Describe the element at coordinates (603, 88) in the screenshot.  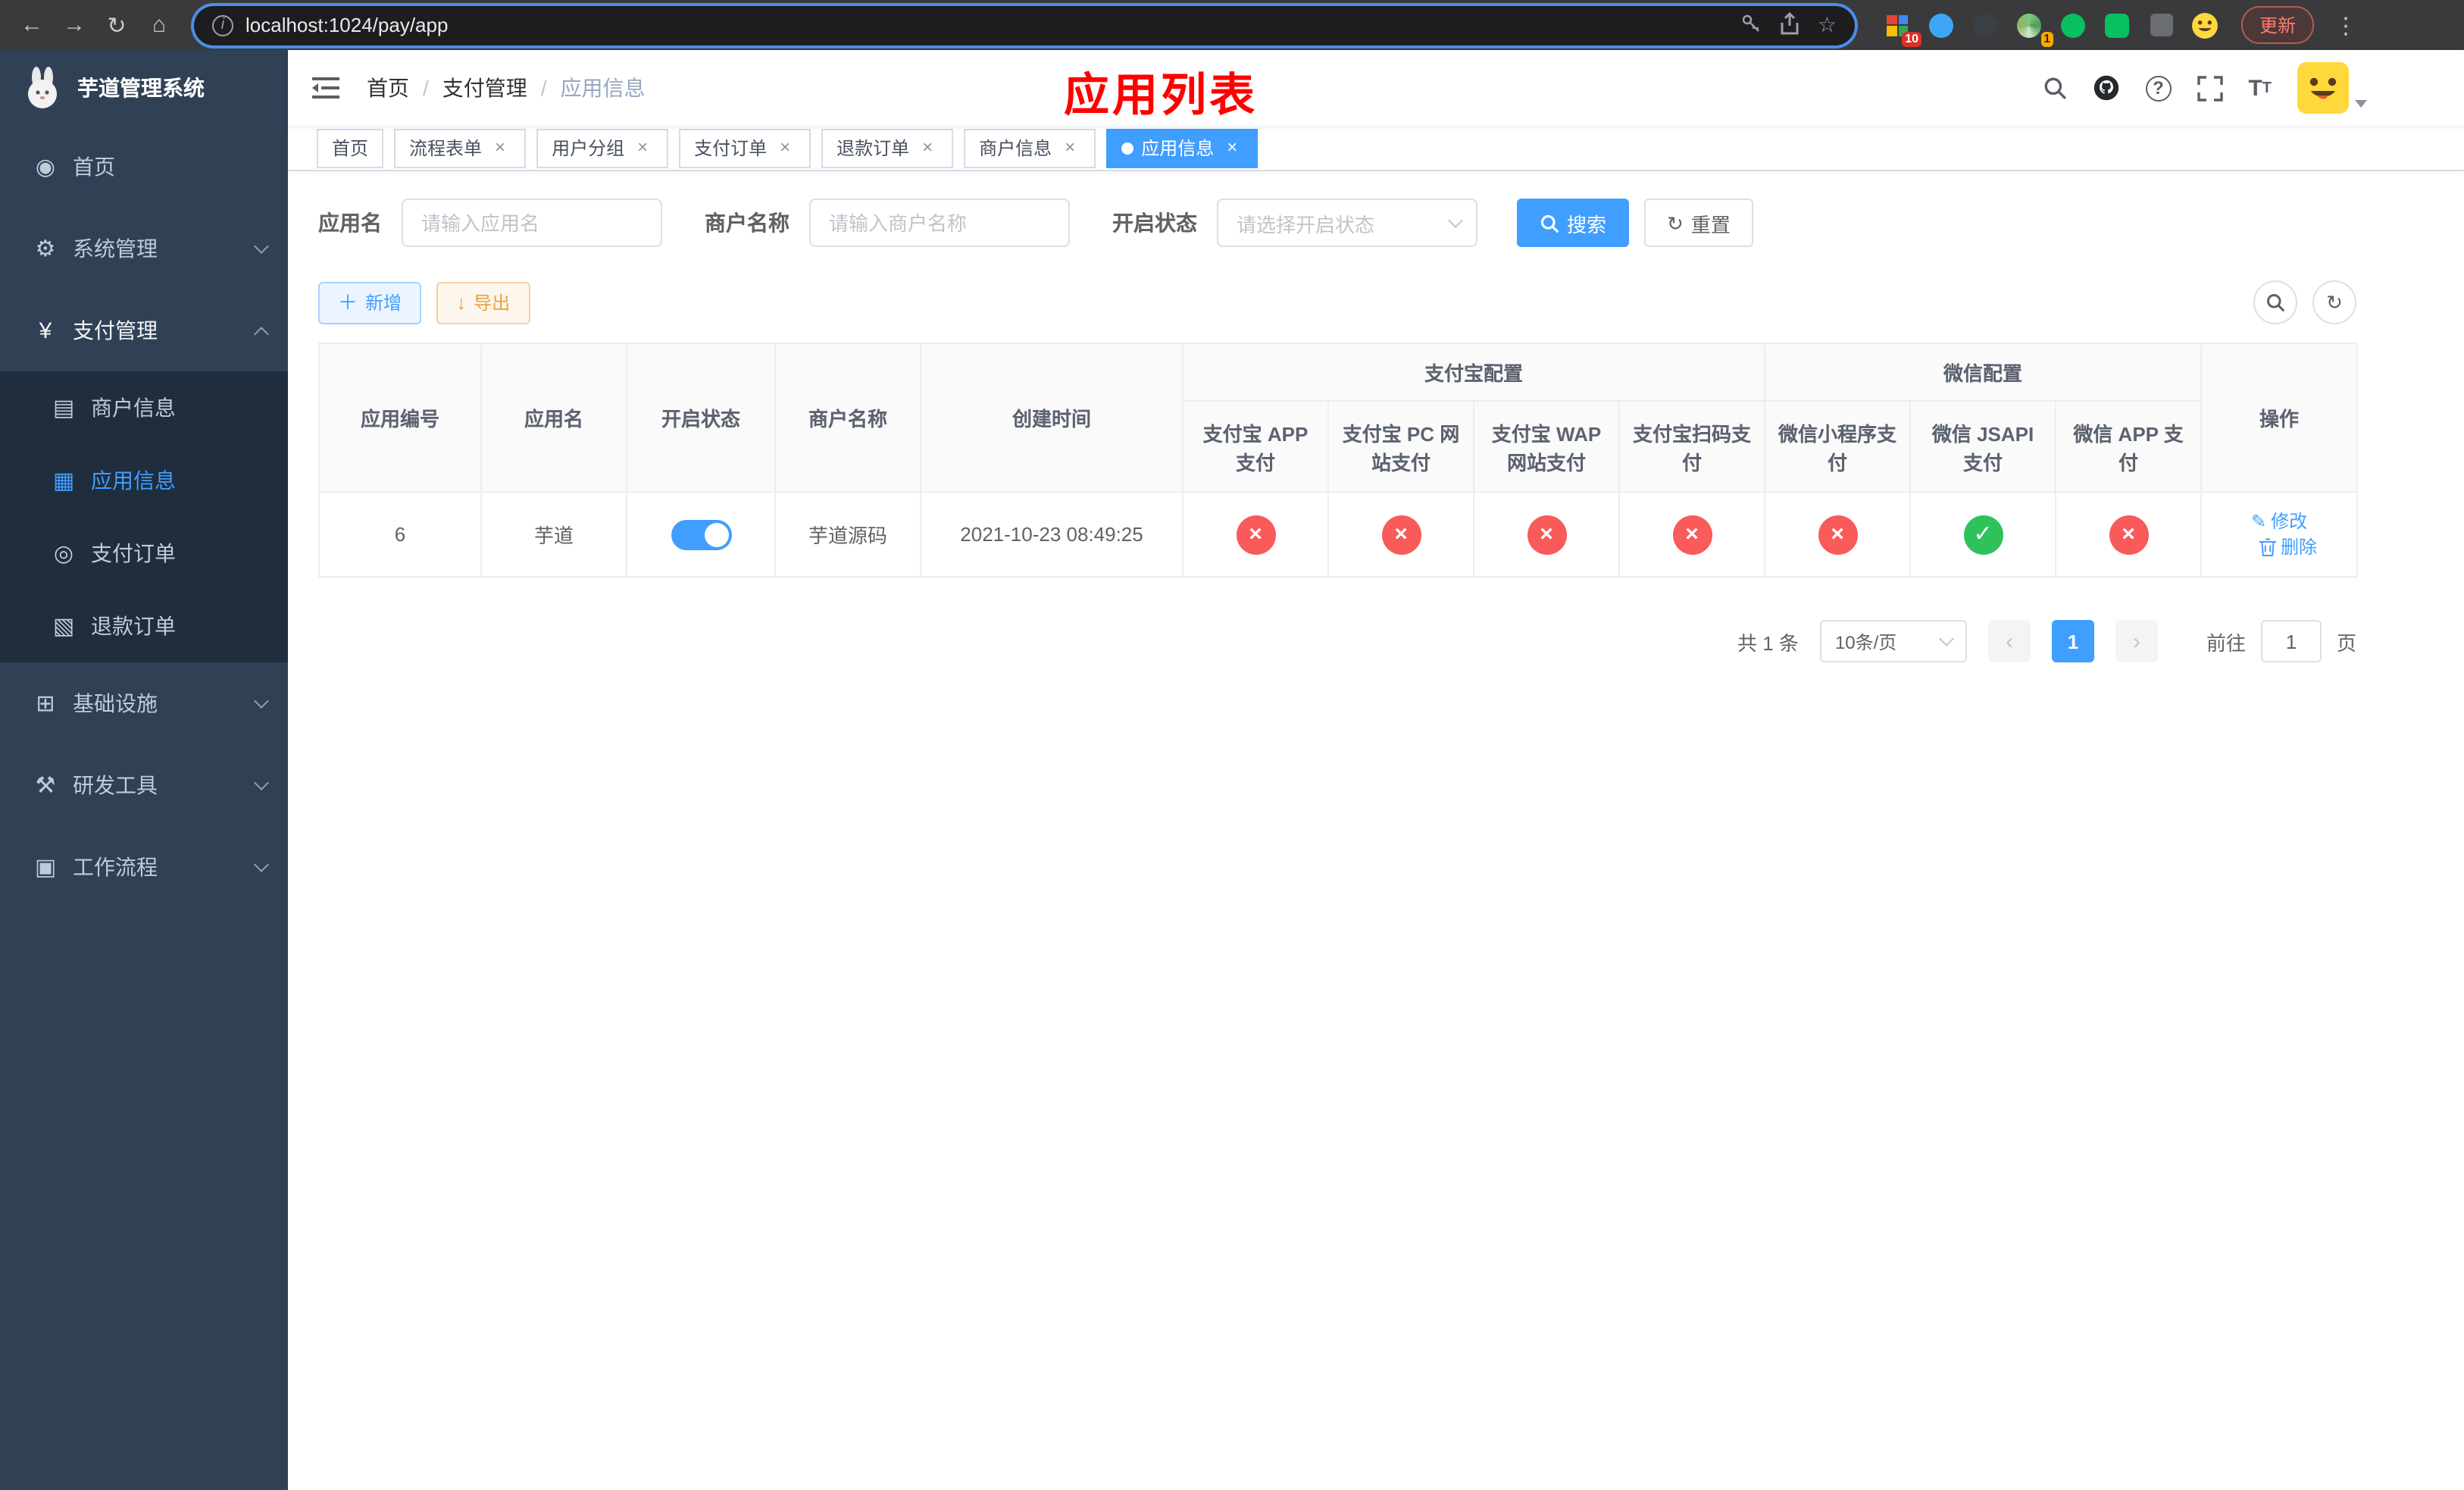
I see `breadcrumb-current: 应用信息` at that location.